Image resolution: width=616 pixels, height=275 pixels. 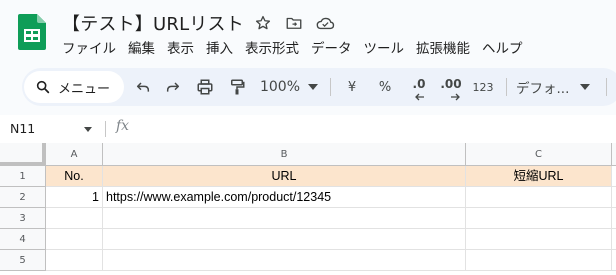 I want to click on cell-b4, so click(x=284, y=239).